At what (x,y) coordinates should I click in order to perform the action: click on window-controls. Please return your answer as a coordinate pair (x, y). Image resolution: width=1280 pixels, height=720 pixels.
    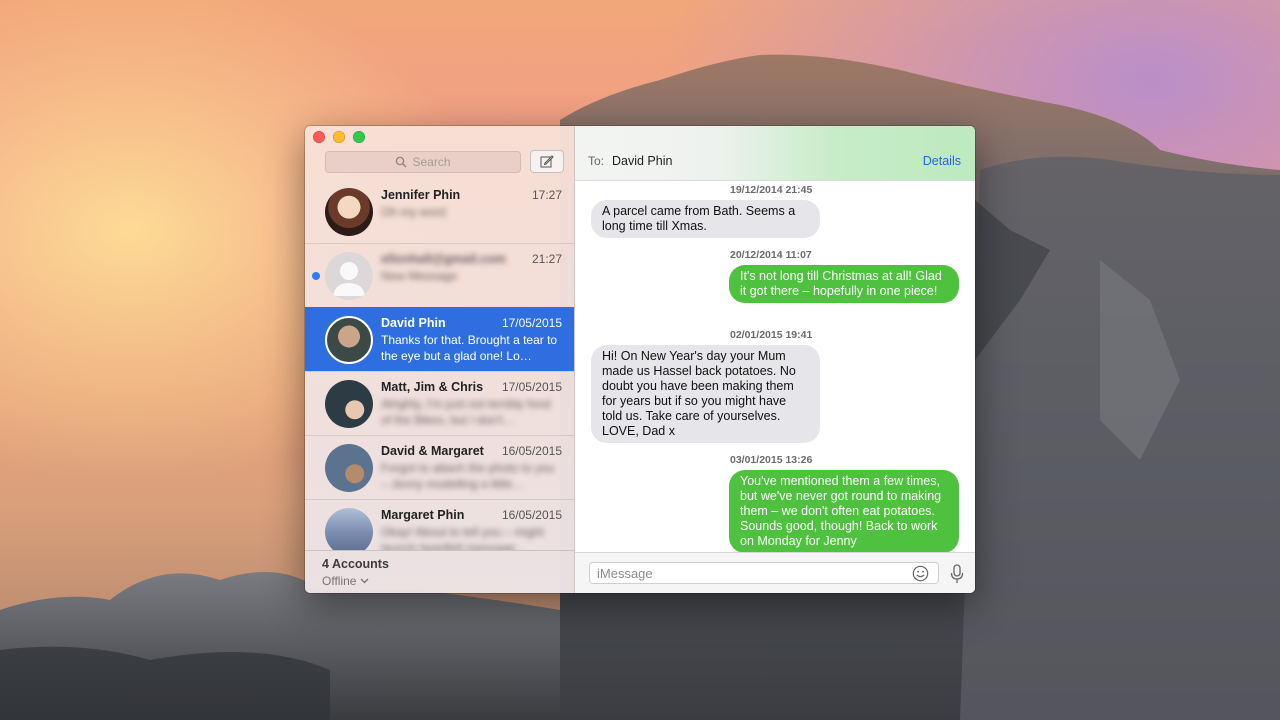
    Looking at the image, I should click on (339, 137).